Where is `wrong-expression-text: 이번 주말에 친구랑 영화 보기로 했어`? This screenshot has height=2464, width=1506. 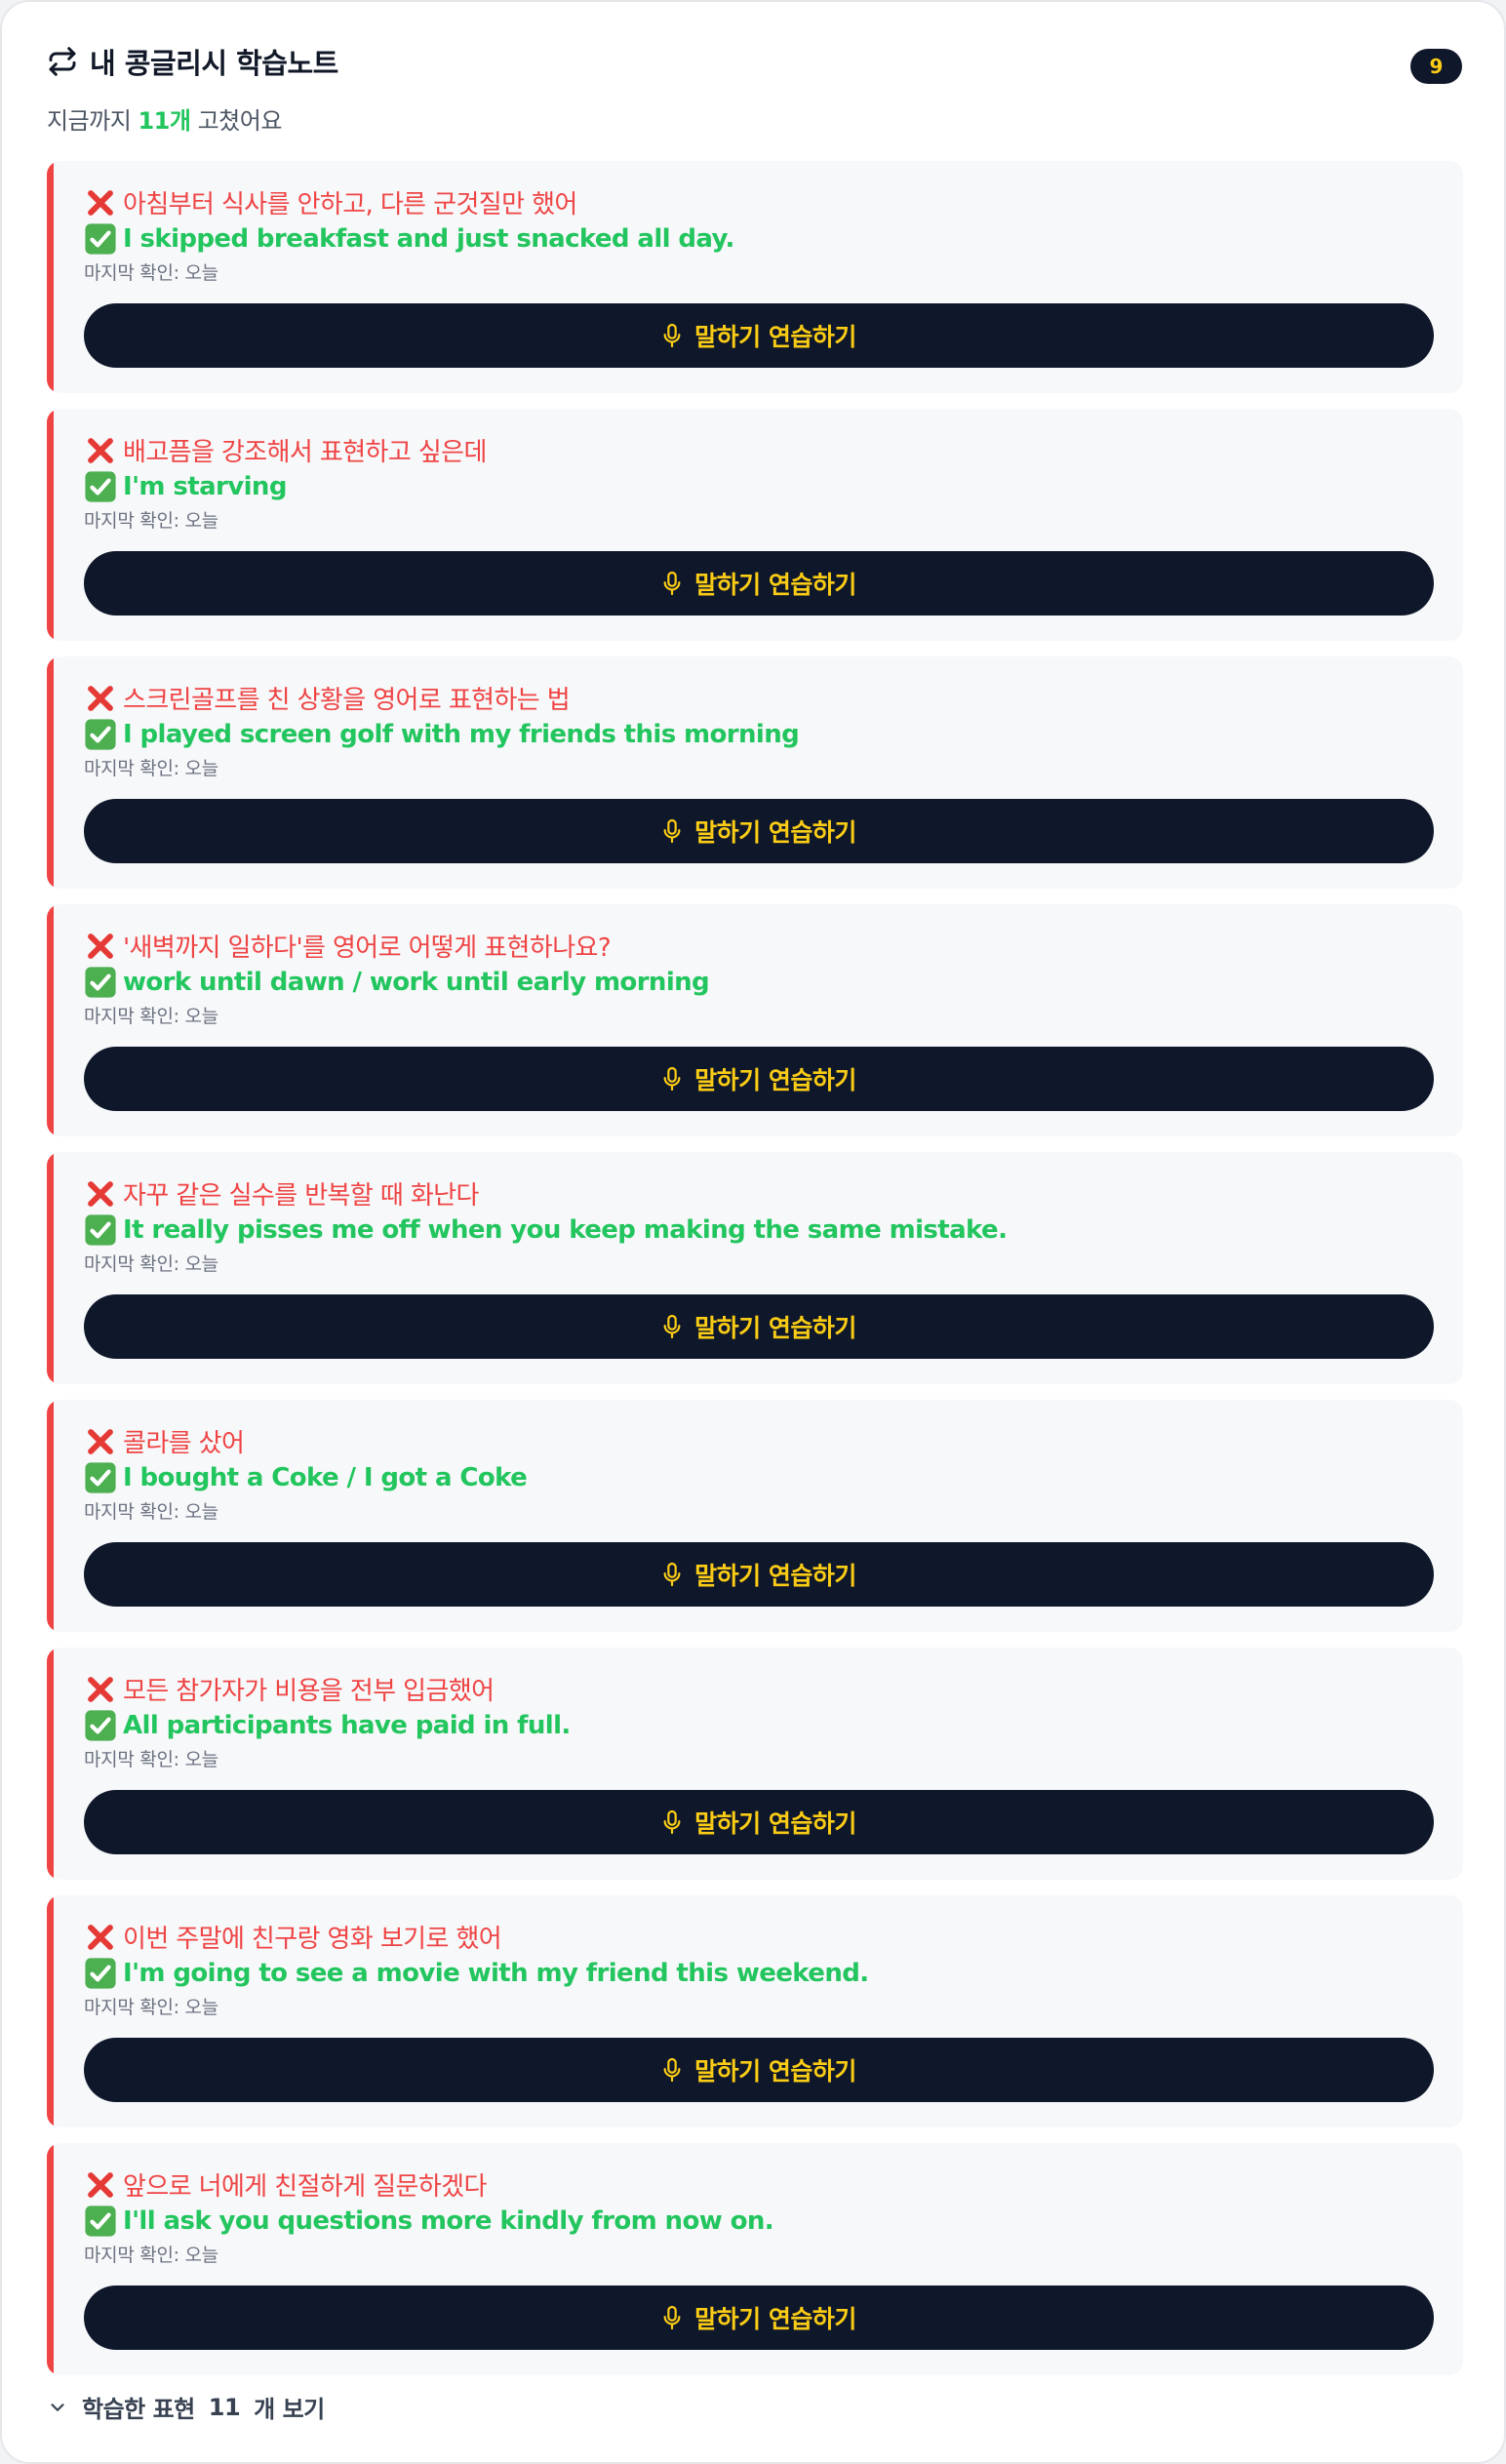
wrong-expression-text: 이번 주말에 친구랑 영화 보기로 했어 is located at coordinates (312, 1939).